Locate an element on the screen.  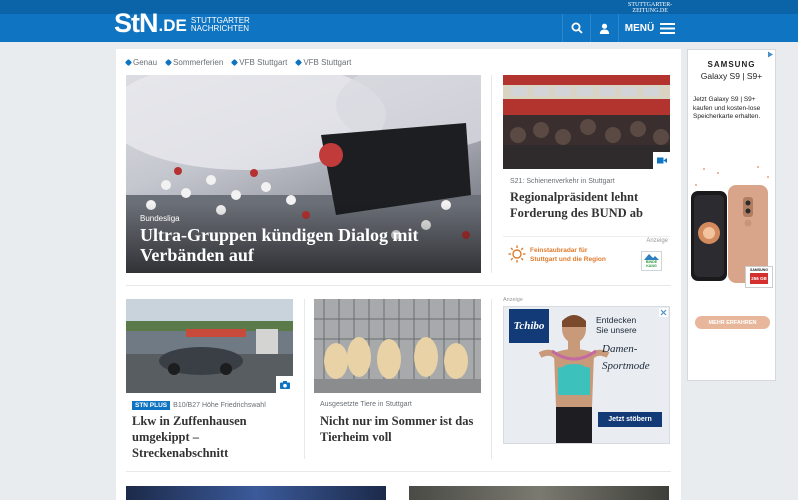
puppies-photo is located at coordinates (397, 346).